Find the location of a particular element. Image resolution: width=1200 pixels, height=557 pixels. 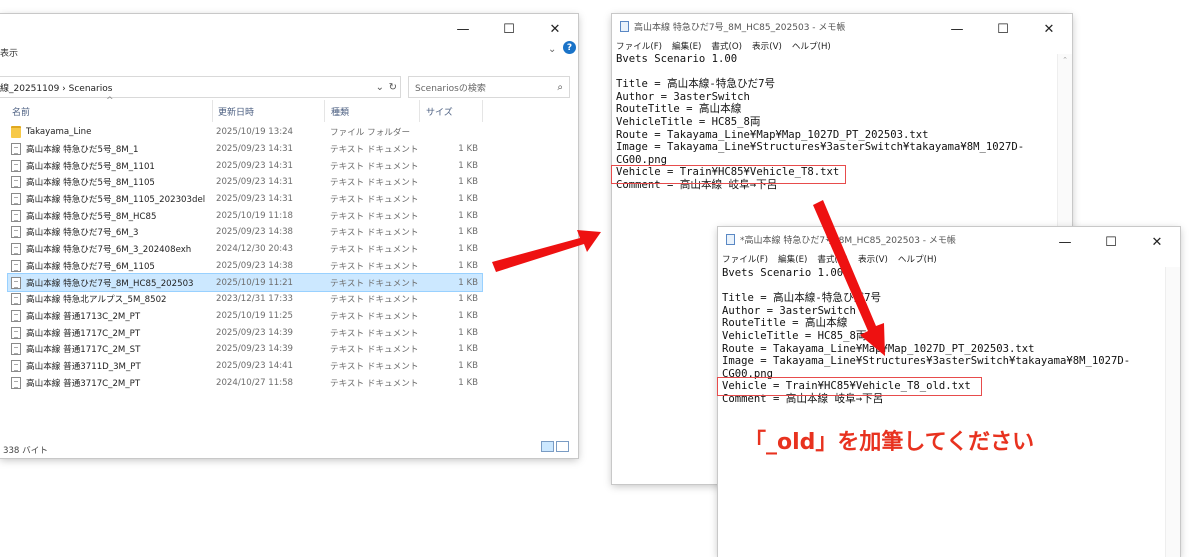

arrow-to-notepad-icon is located at coordinates (546, 251).